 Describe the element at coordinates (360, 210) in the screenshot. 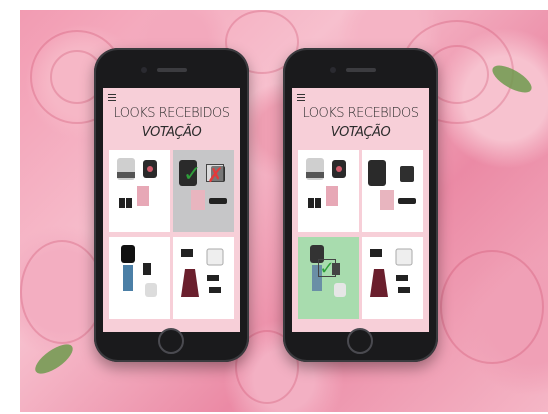

I see `app-screen: LOOKS RECEBIDOS VOTAÇÃO ✓` at that location.